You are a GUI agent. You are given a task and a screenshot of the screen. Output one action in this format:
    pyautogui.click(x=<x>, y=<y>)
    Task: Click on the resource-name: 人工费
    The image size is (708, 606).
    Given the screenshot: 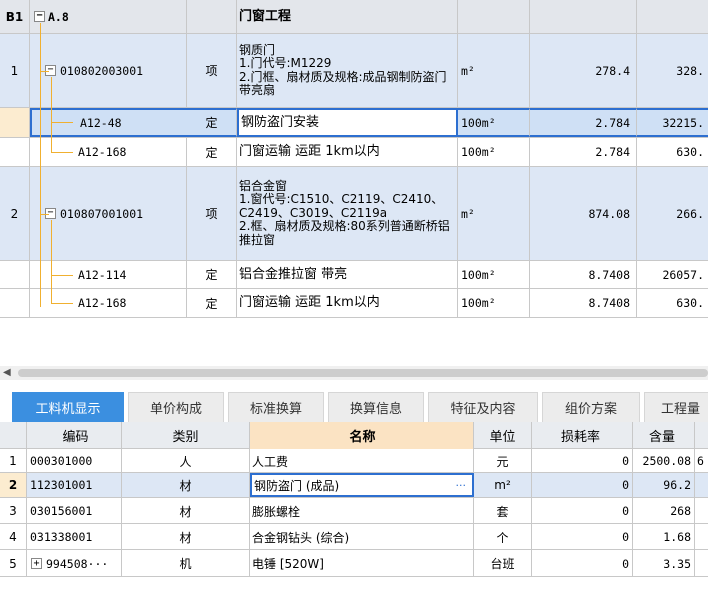 What is the action you would take?
    pyautogui.click(x=362, y=461)
    